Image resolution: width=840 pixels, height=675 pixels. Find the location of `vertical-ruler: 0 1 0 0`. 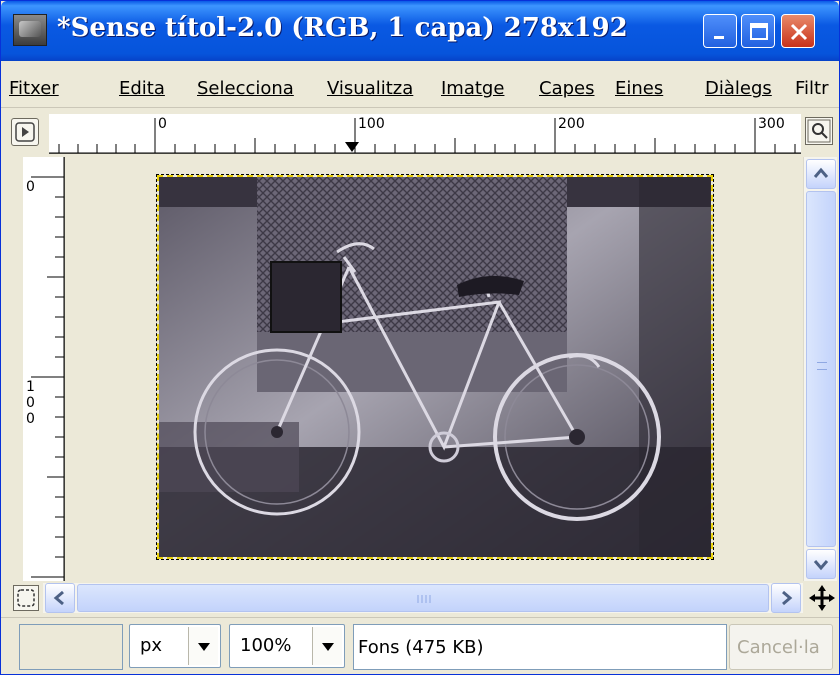

vertical-ruler: 0 1 0 0 is located at coordinates (44, 369).